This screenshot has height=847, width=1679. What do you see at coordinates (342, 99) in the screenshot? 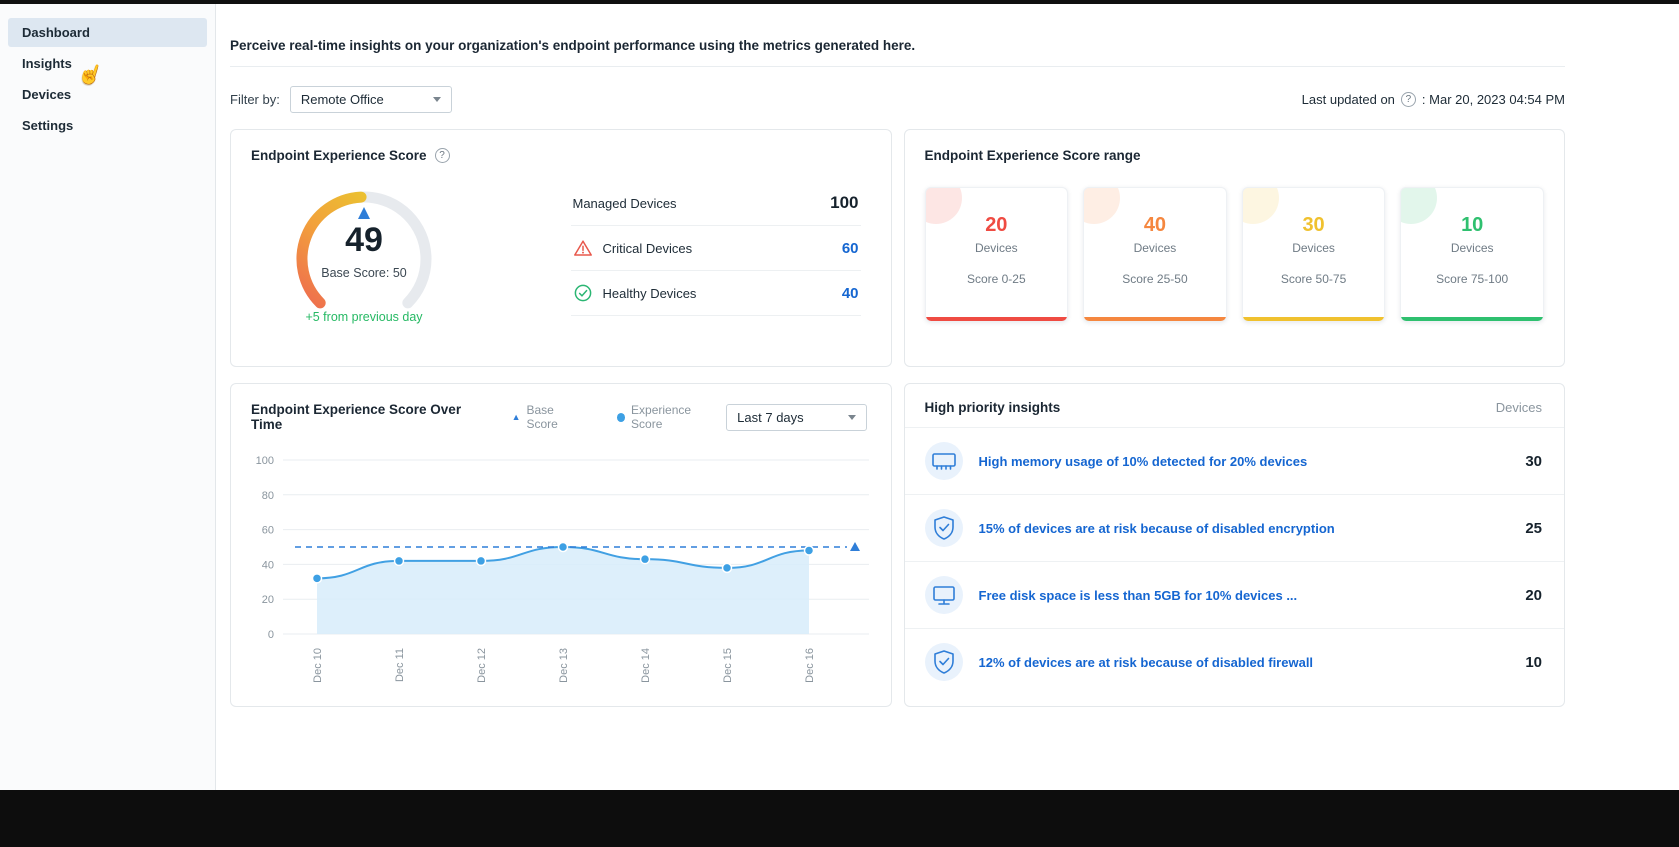
I see `filter-dropdown-value: Remote Office` at bounding box center [342, 99].